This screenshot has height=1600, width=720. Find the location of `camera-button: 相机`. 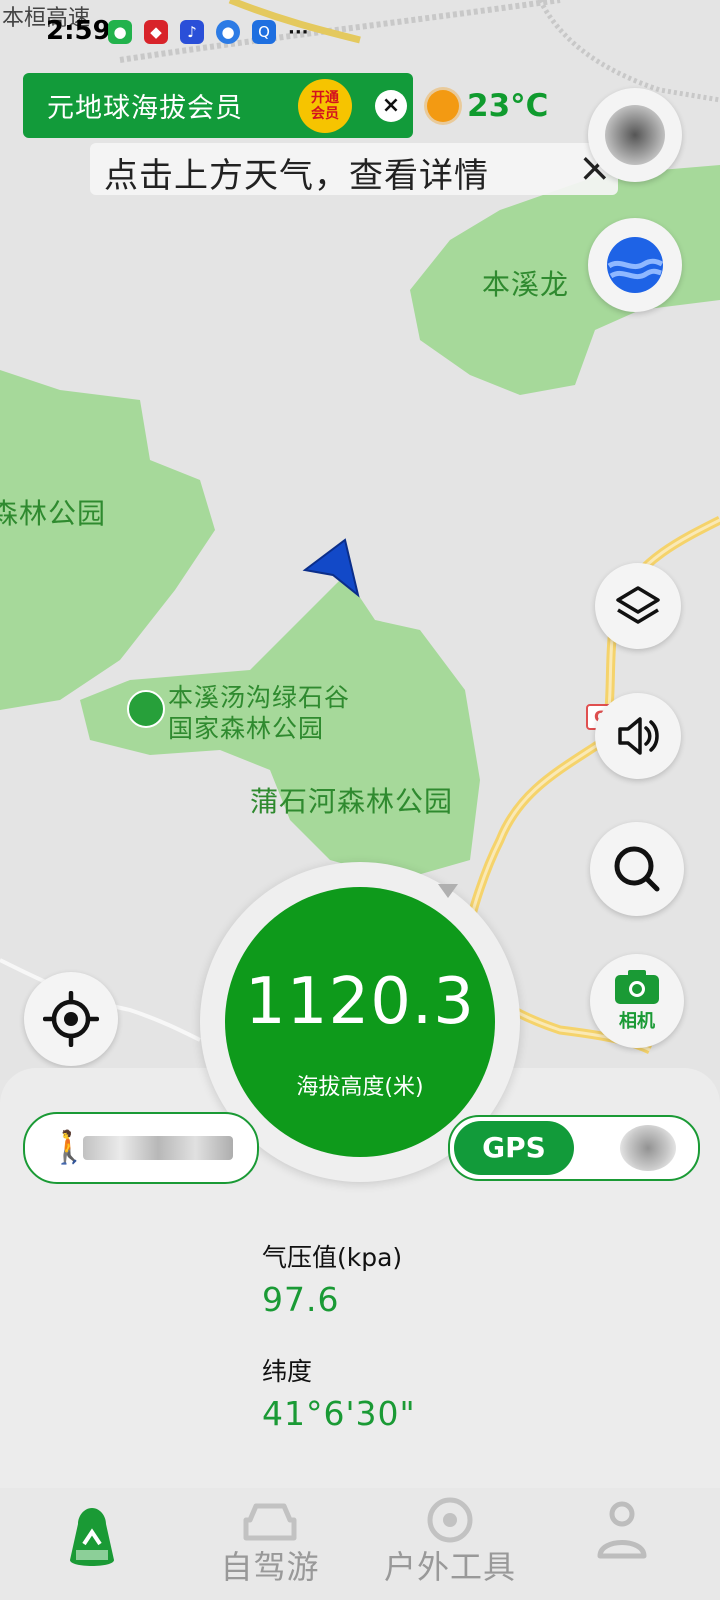

camera-button: 相机 is located at coordinates (637, 1001).